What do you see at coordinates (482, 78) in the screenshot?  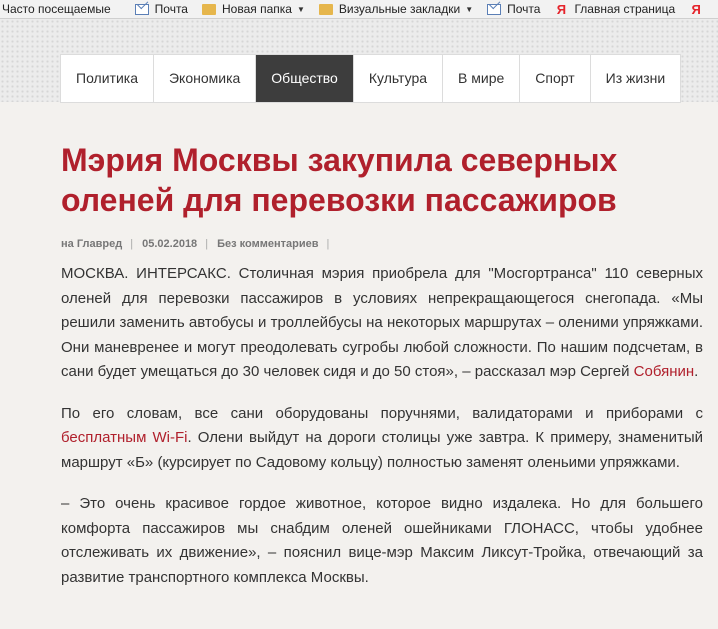 I see `nav-item-world: В мире` at bounding box center [482, 78].